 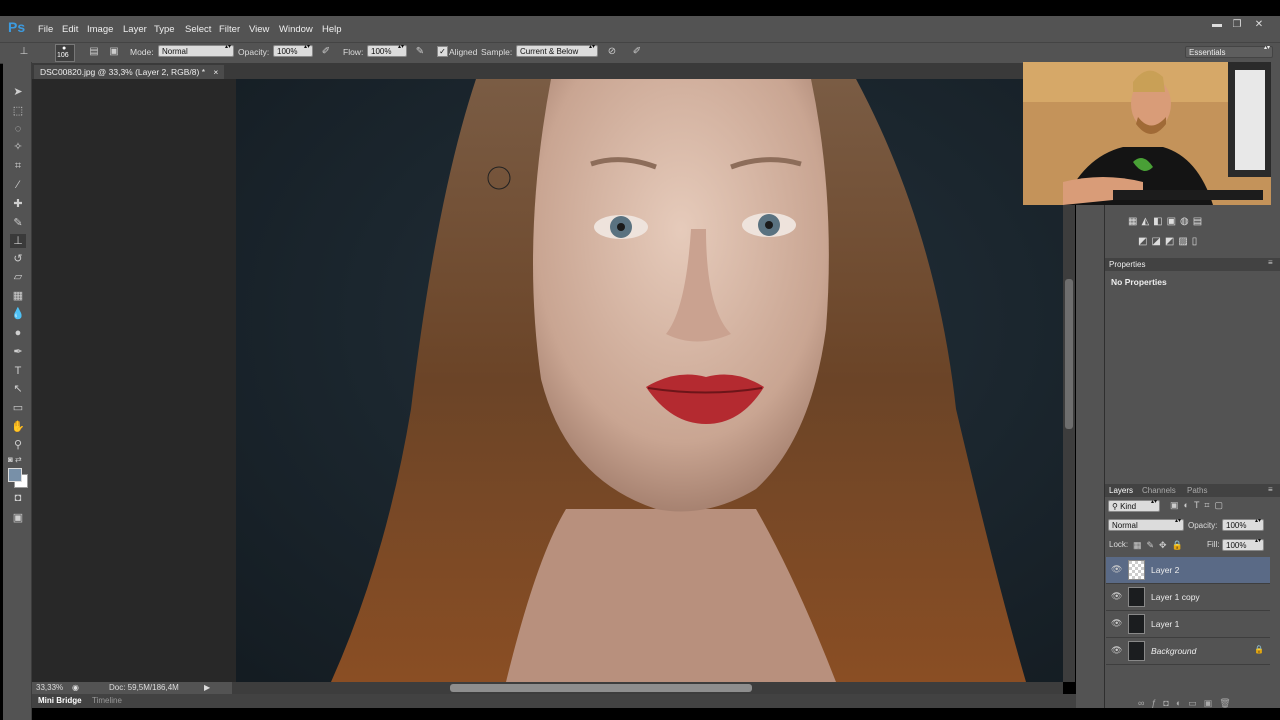 What do you see at coordinates (18, 498) in the screenshot?
I see `quick-mask-icon: ◘` at bounding box center [18, 498].